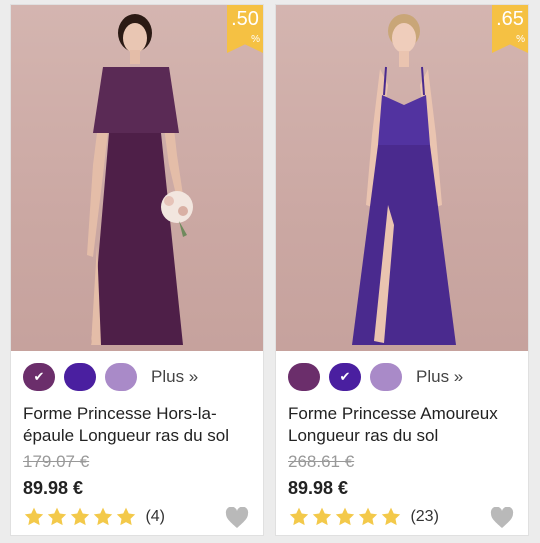  I want to click on color-swatch-regency: ✔, so click(345, 377).